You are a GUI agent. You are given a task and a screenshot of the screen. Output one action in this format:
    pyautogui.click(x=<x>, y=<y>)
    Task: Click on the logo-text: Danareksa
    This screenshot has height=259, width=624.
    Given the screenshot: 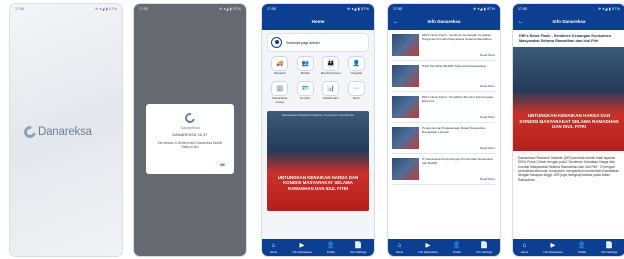 What is the action you would take?
    pyautogui.click(x=65, y=132)
    